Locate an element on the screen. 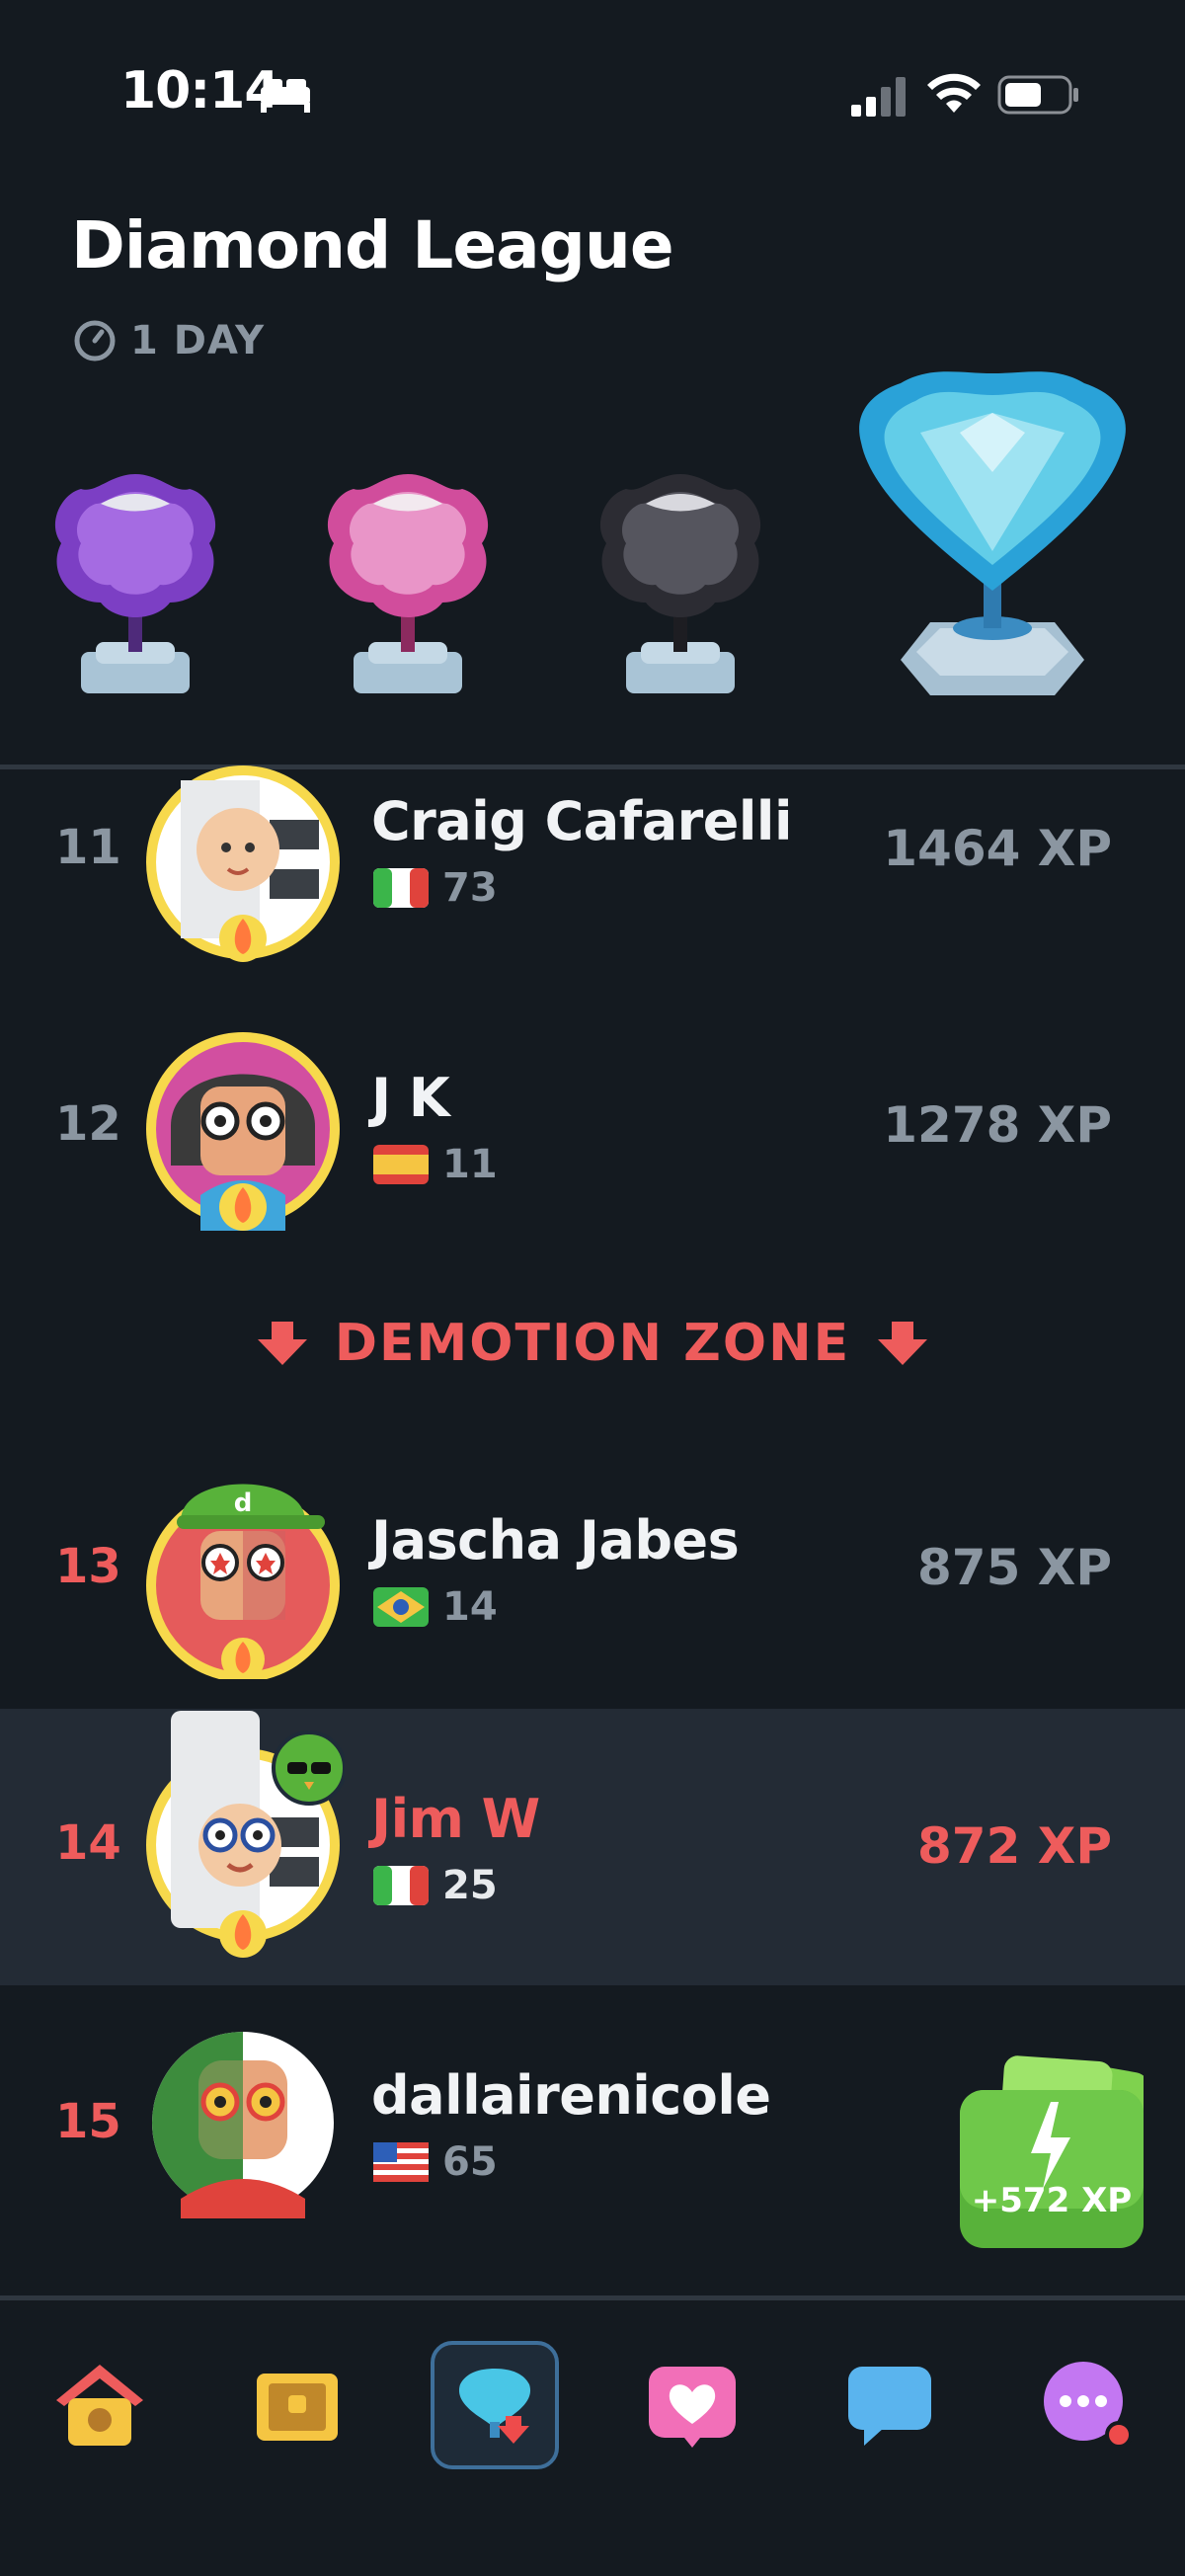  rank-number: 13 is located at coordinates (88, 1566).